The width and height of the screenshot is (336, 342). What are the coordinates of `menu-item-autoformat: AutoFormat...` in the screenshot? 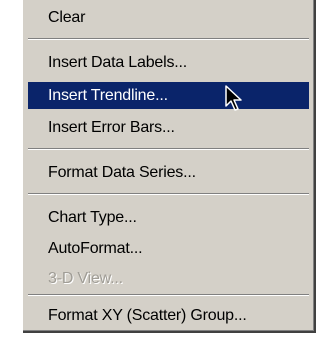 It's located at (168, 248).